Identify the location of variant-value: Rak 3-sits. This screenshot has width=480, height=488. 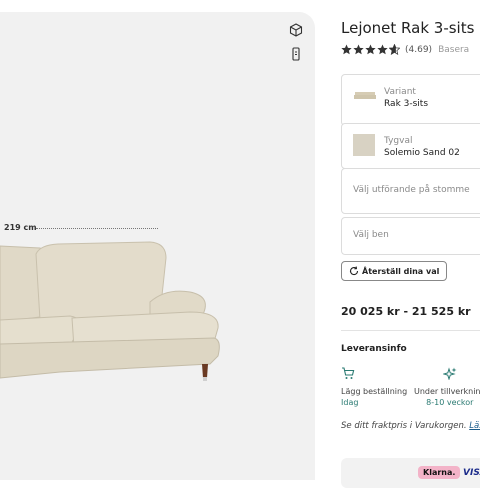
(406, 104).